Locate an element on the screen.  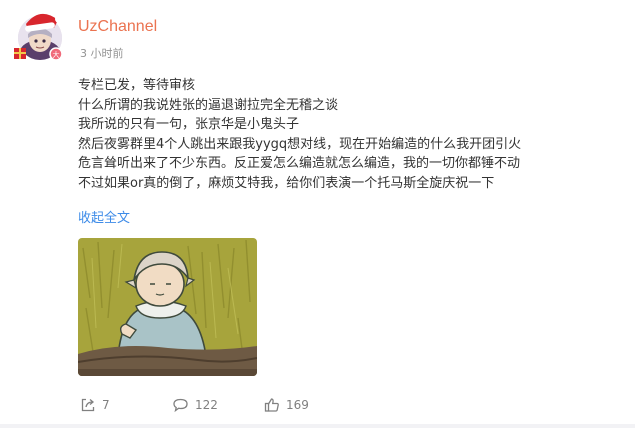
cartoon-image is located at coordinates (167, 307).